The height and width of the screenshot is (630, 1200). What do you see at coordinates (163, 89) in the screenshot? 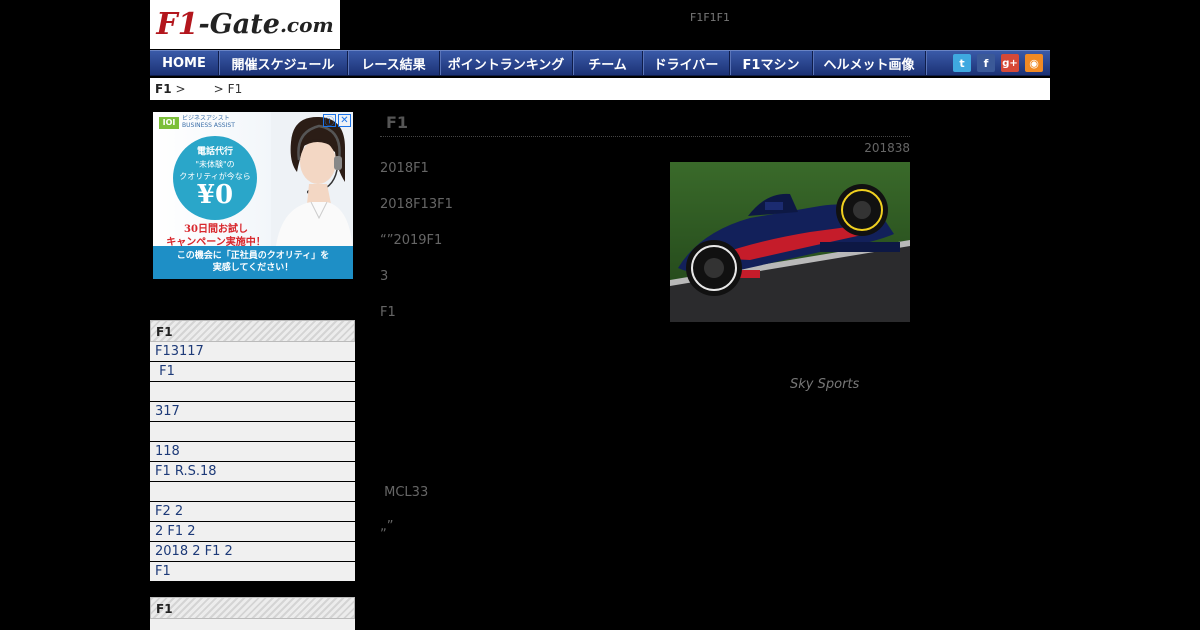
I see `breadcrumb-home: F1` at bounding box center [163, 89].